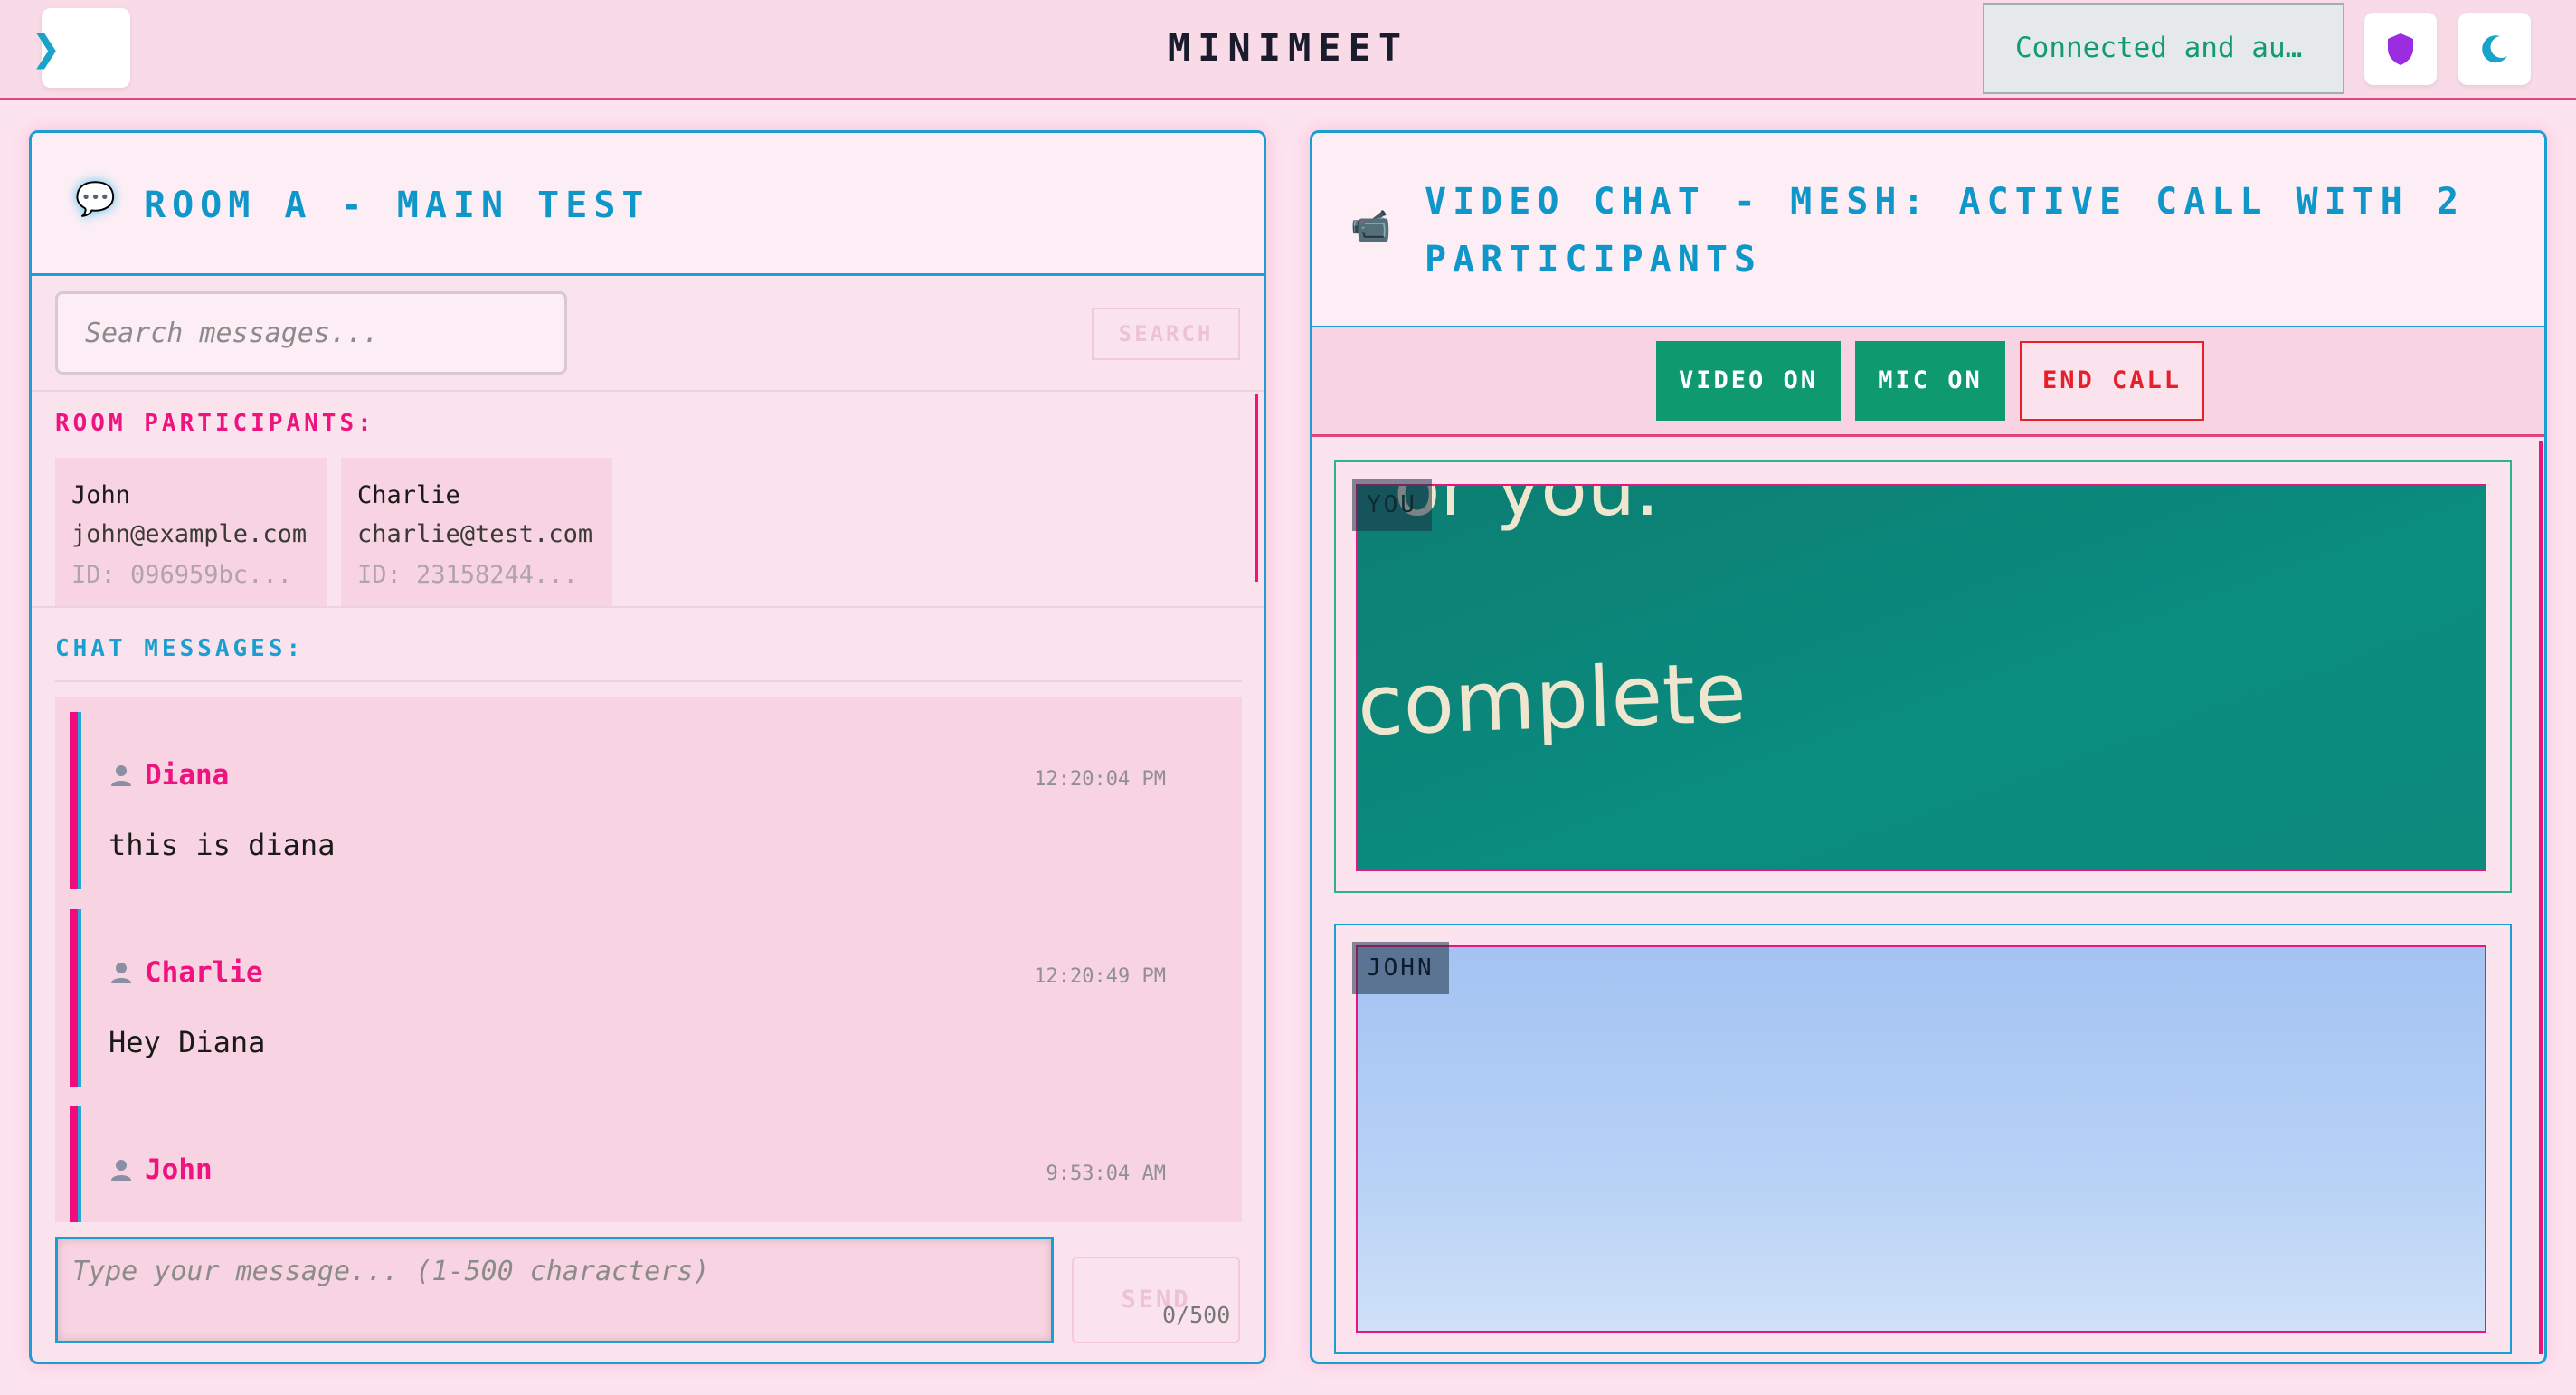 This screenshot has height=1395, width=2576. What do you see at coordinates (188, 1042) in the screenshot?
I see `message-text: Hey Diana` at bounding box center [188, 1042].